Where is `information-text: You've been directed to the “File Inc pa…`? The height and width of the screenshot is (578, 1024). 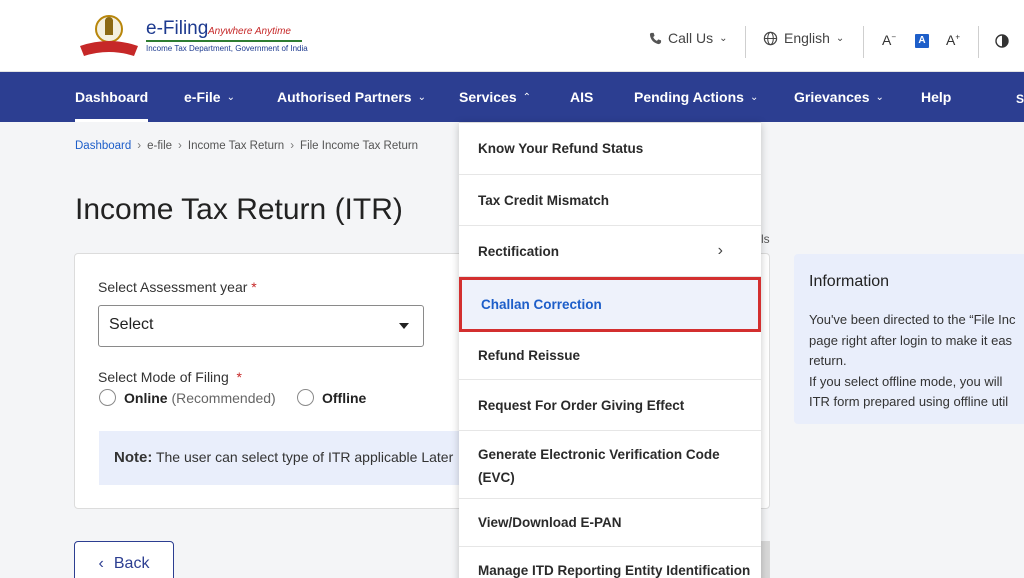
information-text: You've been directed to the “File Inc pa… is located at coordinates (912, 360).